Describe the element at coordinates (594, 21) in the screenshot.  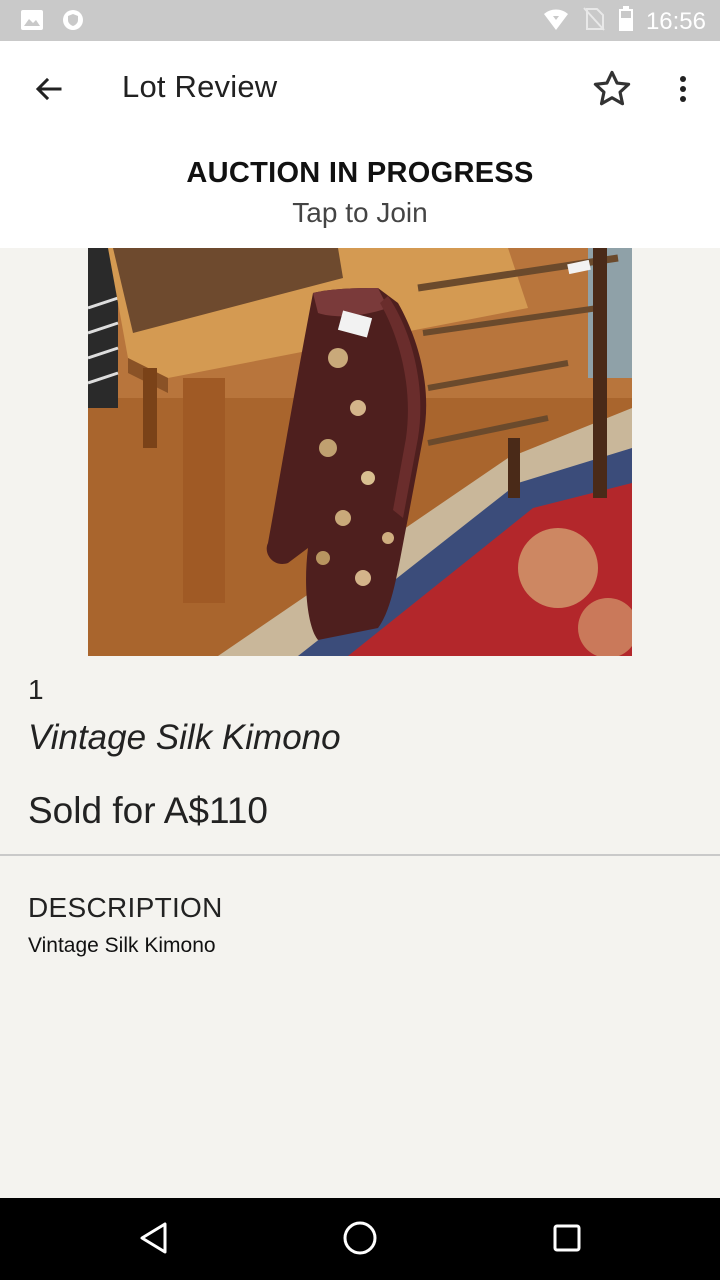
I see `no-sim-icon` at that location.